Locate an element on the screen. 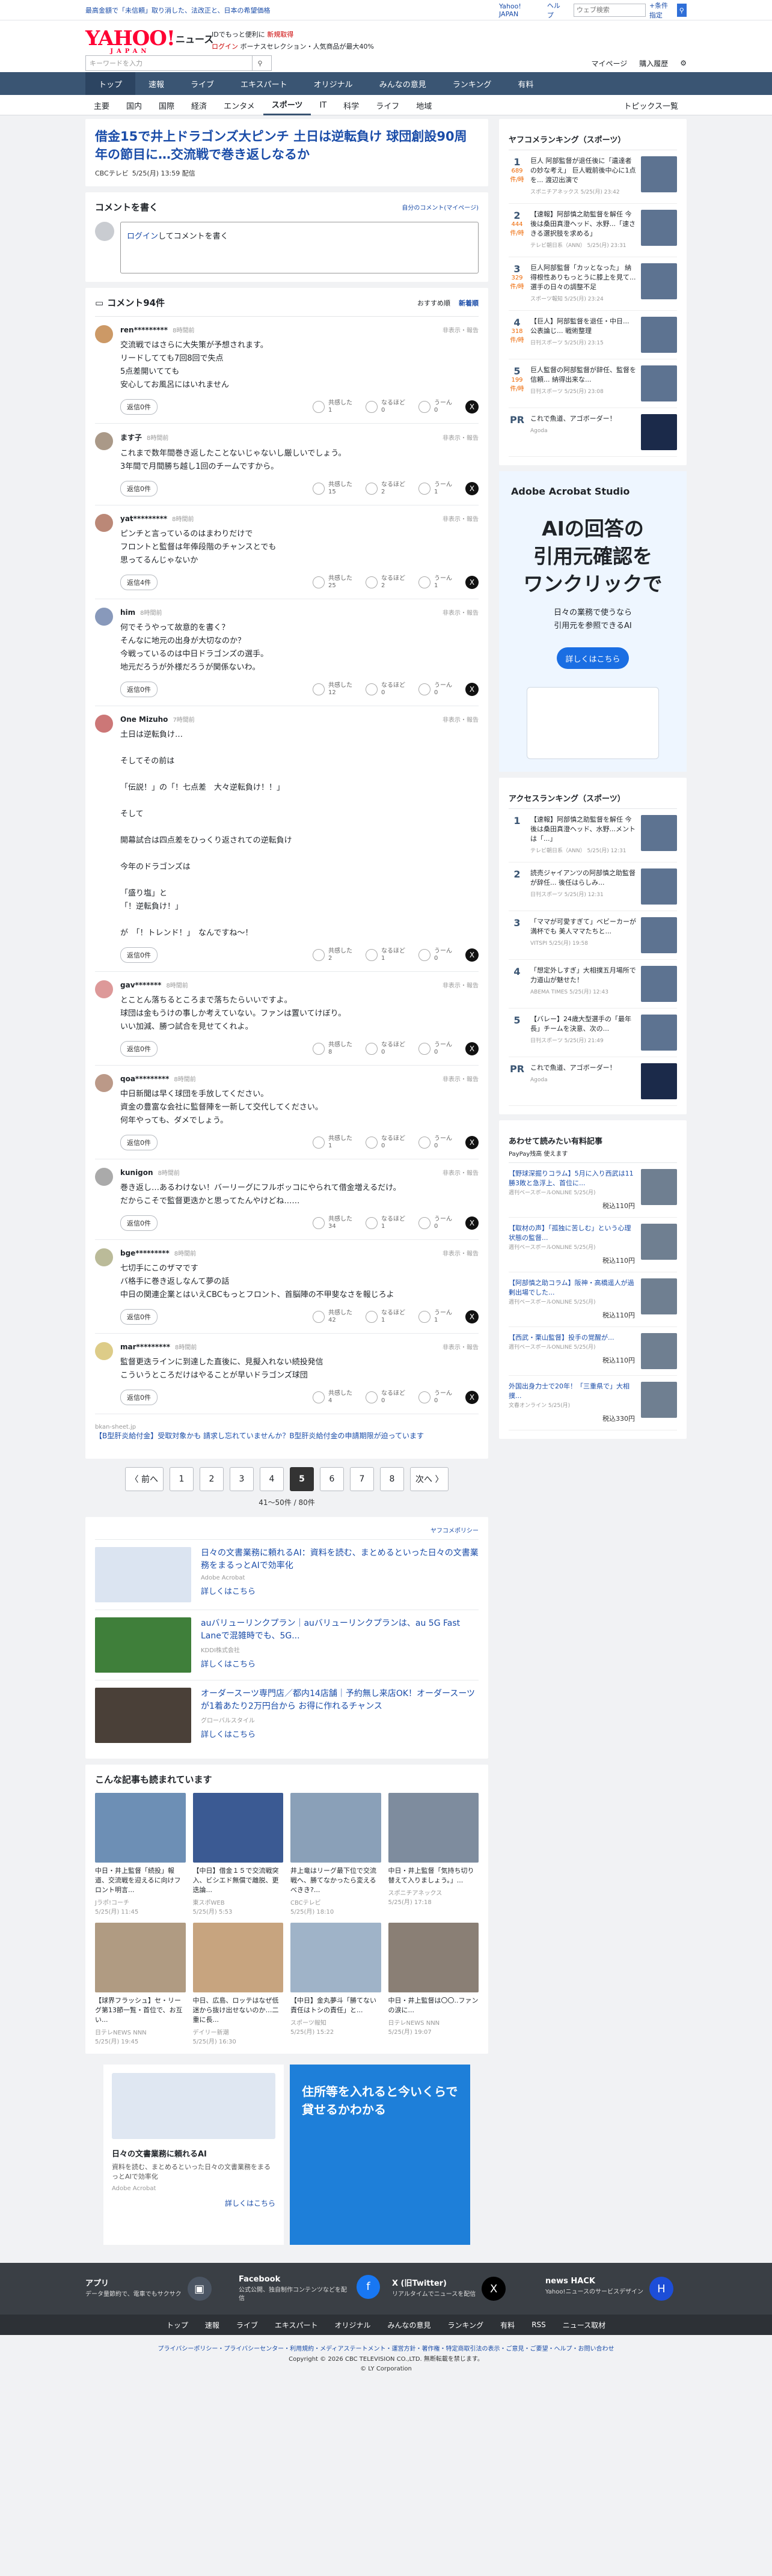 The height and width of the screenshot is (2576, 772). page-number: 7 is located at coordinates (362, 1479).